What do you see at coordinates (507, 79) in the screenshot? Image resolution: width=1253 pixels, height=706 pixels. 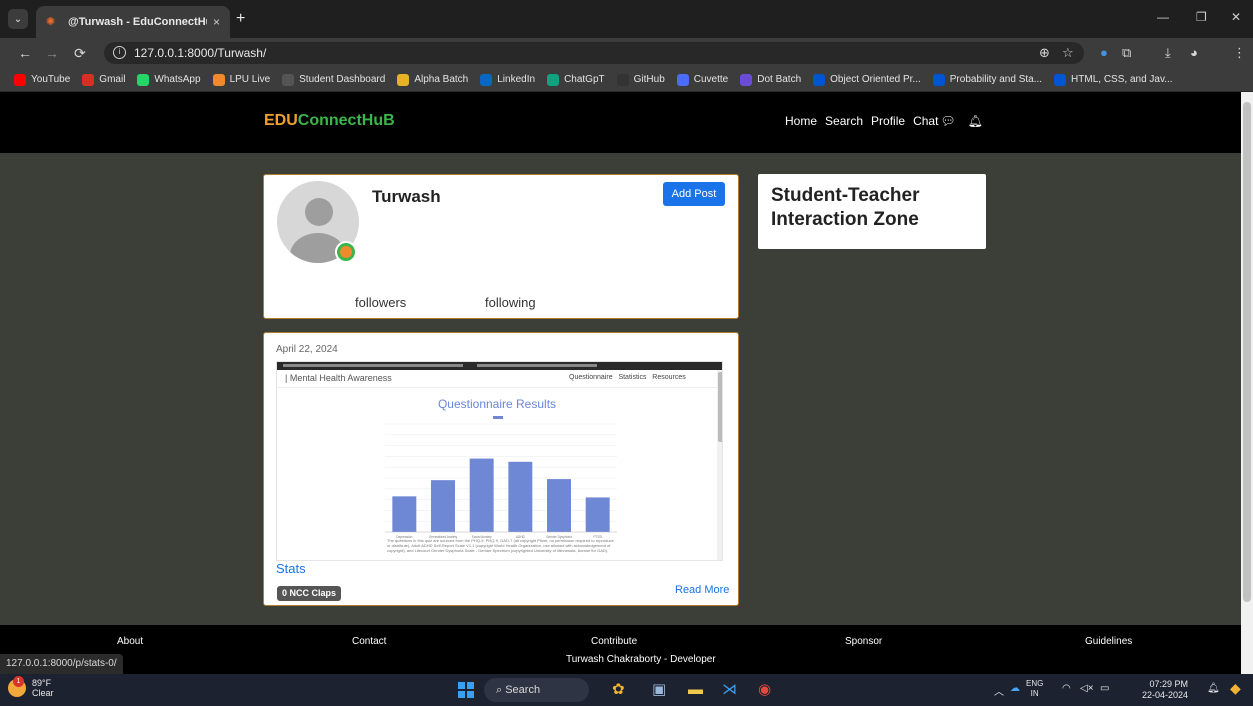 I see `bookmark-item: LinkedIn` at bounding box center [507, 79].